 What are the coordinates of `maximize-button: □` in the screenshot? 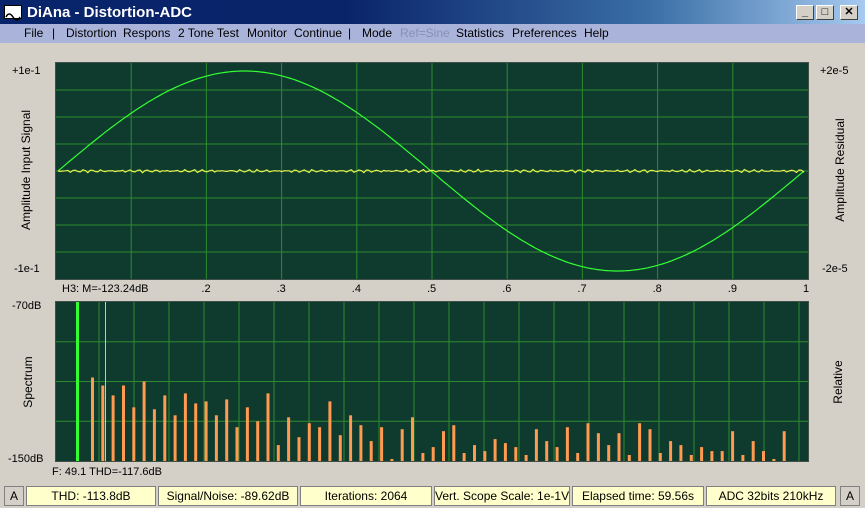 It's located at (825, 12).